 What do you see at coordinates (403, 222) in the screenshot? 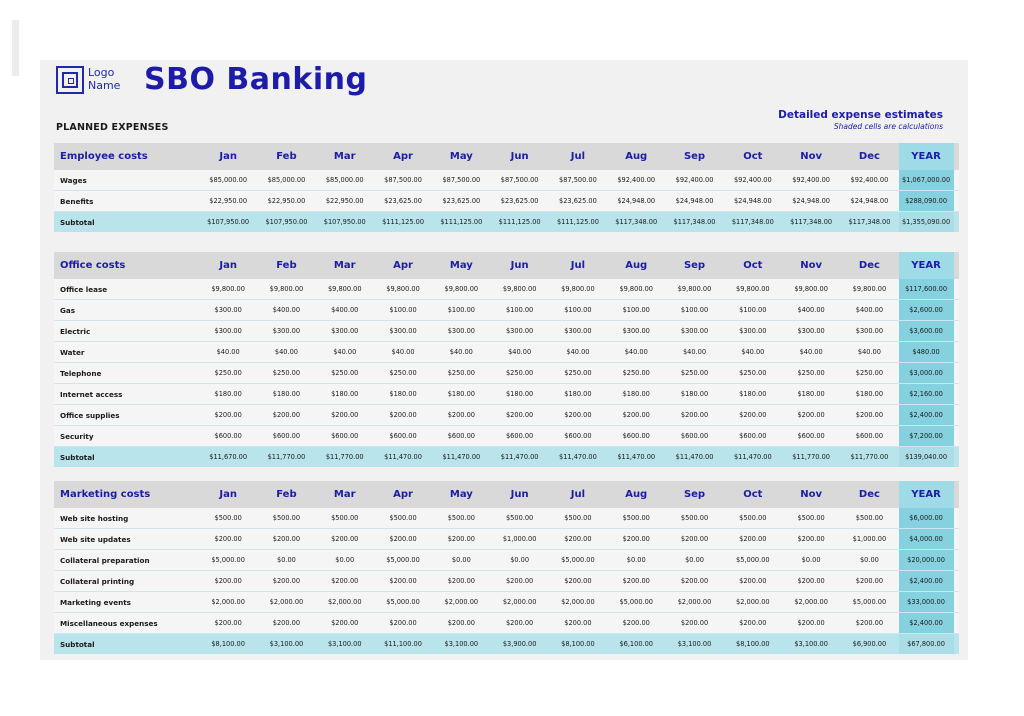
I see `value-cell: $111,125.00` at bounding box center [403, 222].